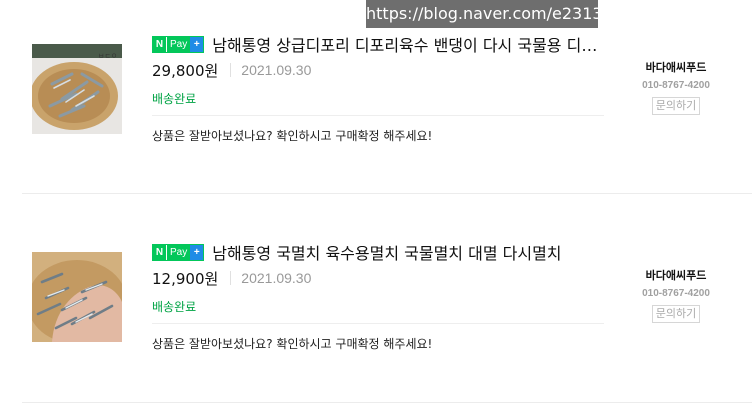  I want to click on product-thumbnail-dried-fish: ㅂㄷㅇ, so click(77, 89).